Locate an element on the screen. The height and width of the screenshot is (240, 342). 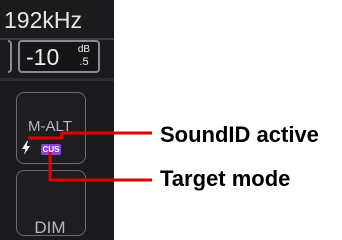
m-alt-label: M-ALT is located at coordinates (50, 126).